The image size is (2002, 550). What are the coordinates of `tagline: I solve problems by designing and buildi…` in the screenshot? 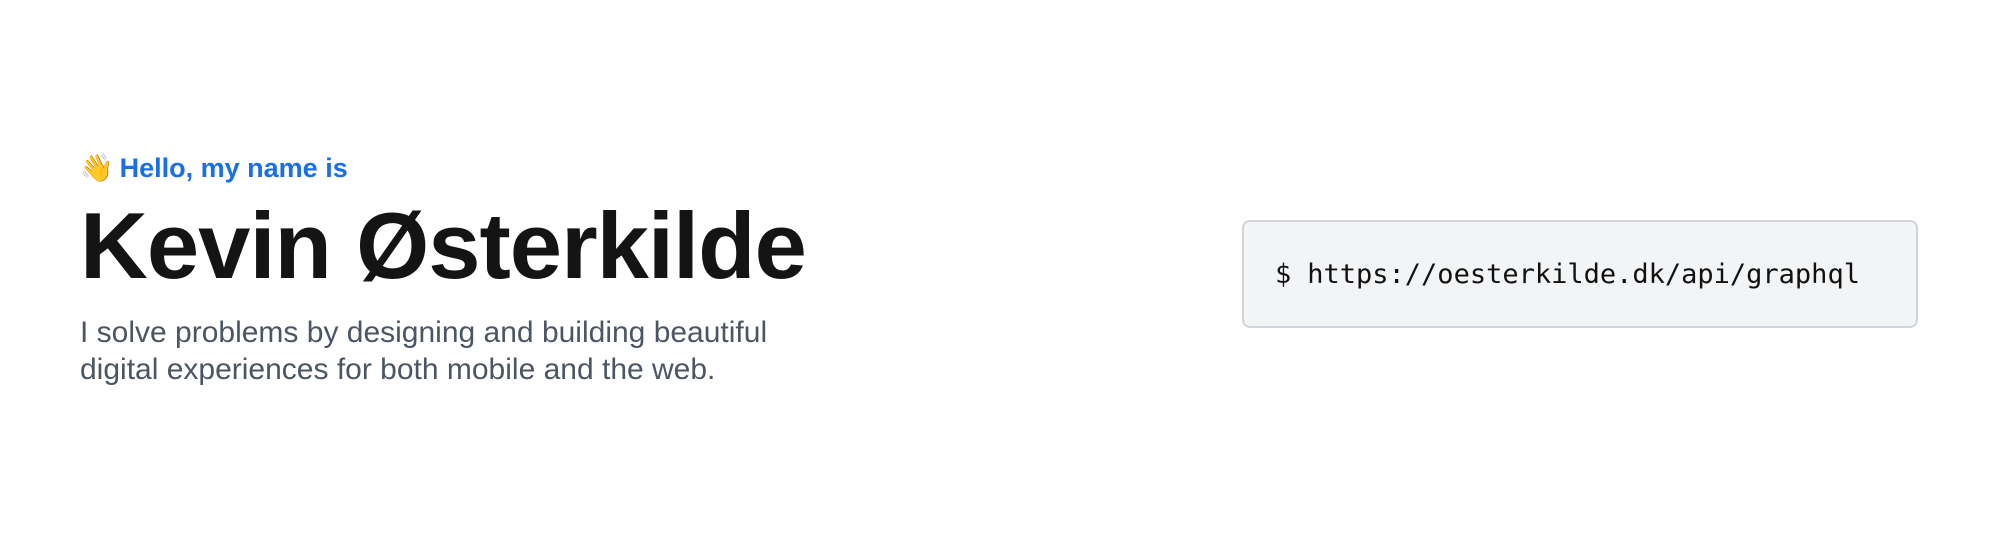 It's located at (424, 351).